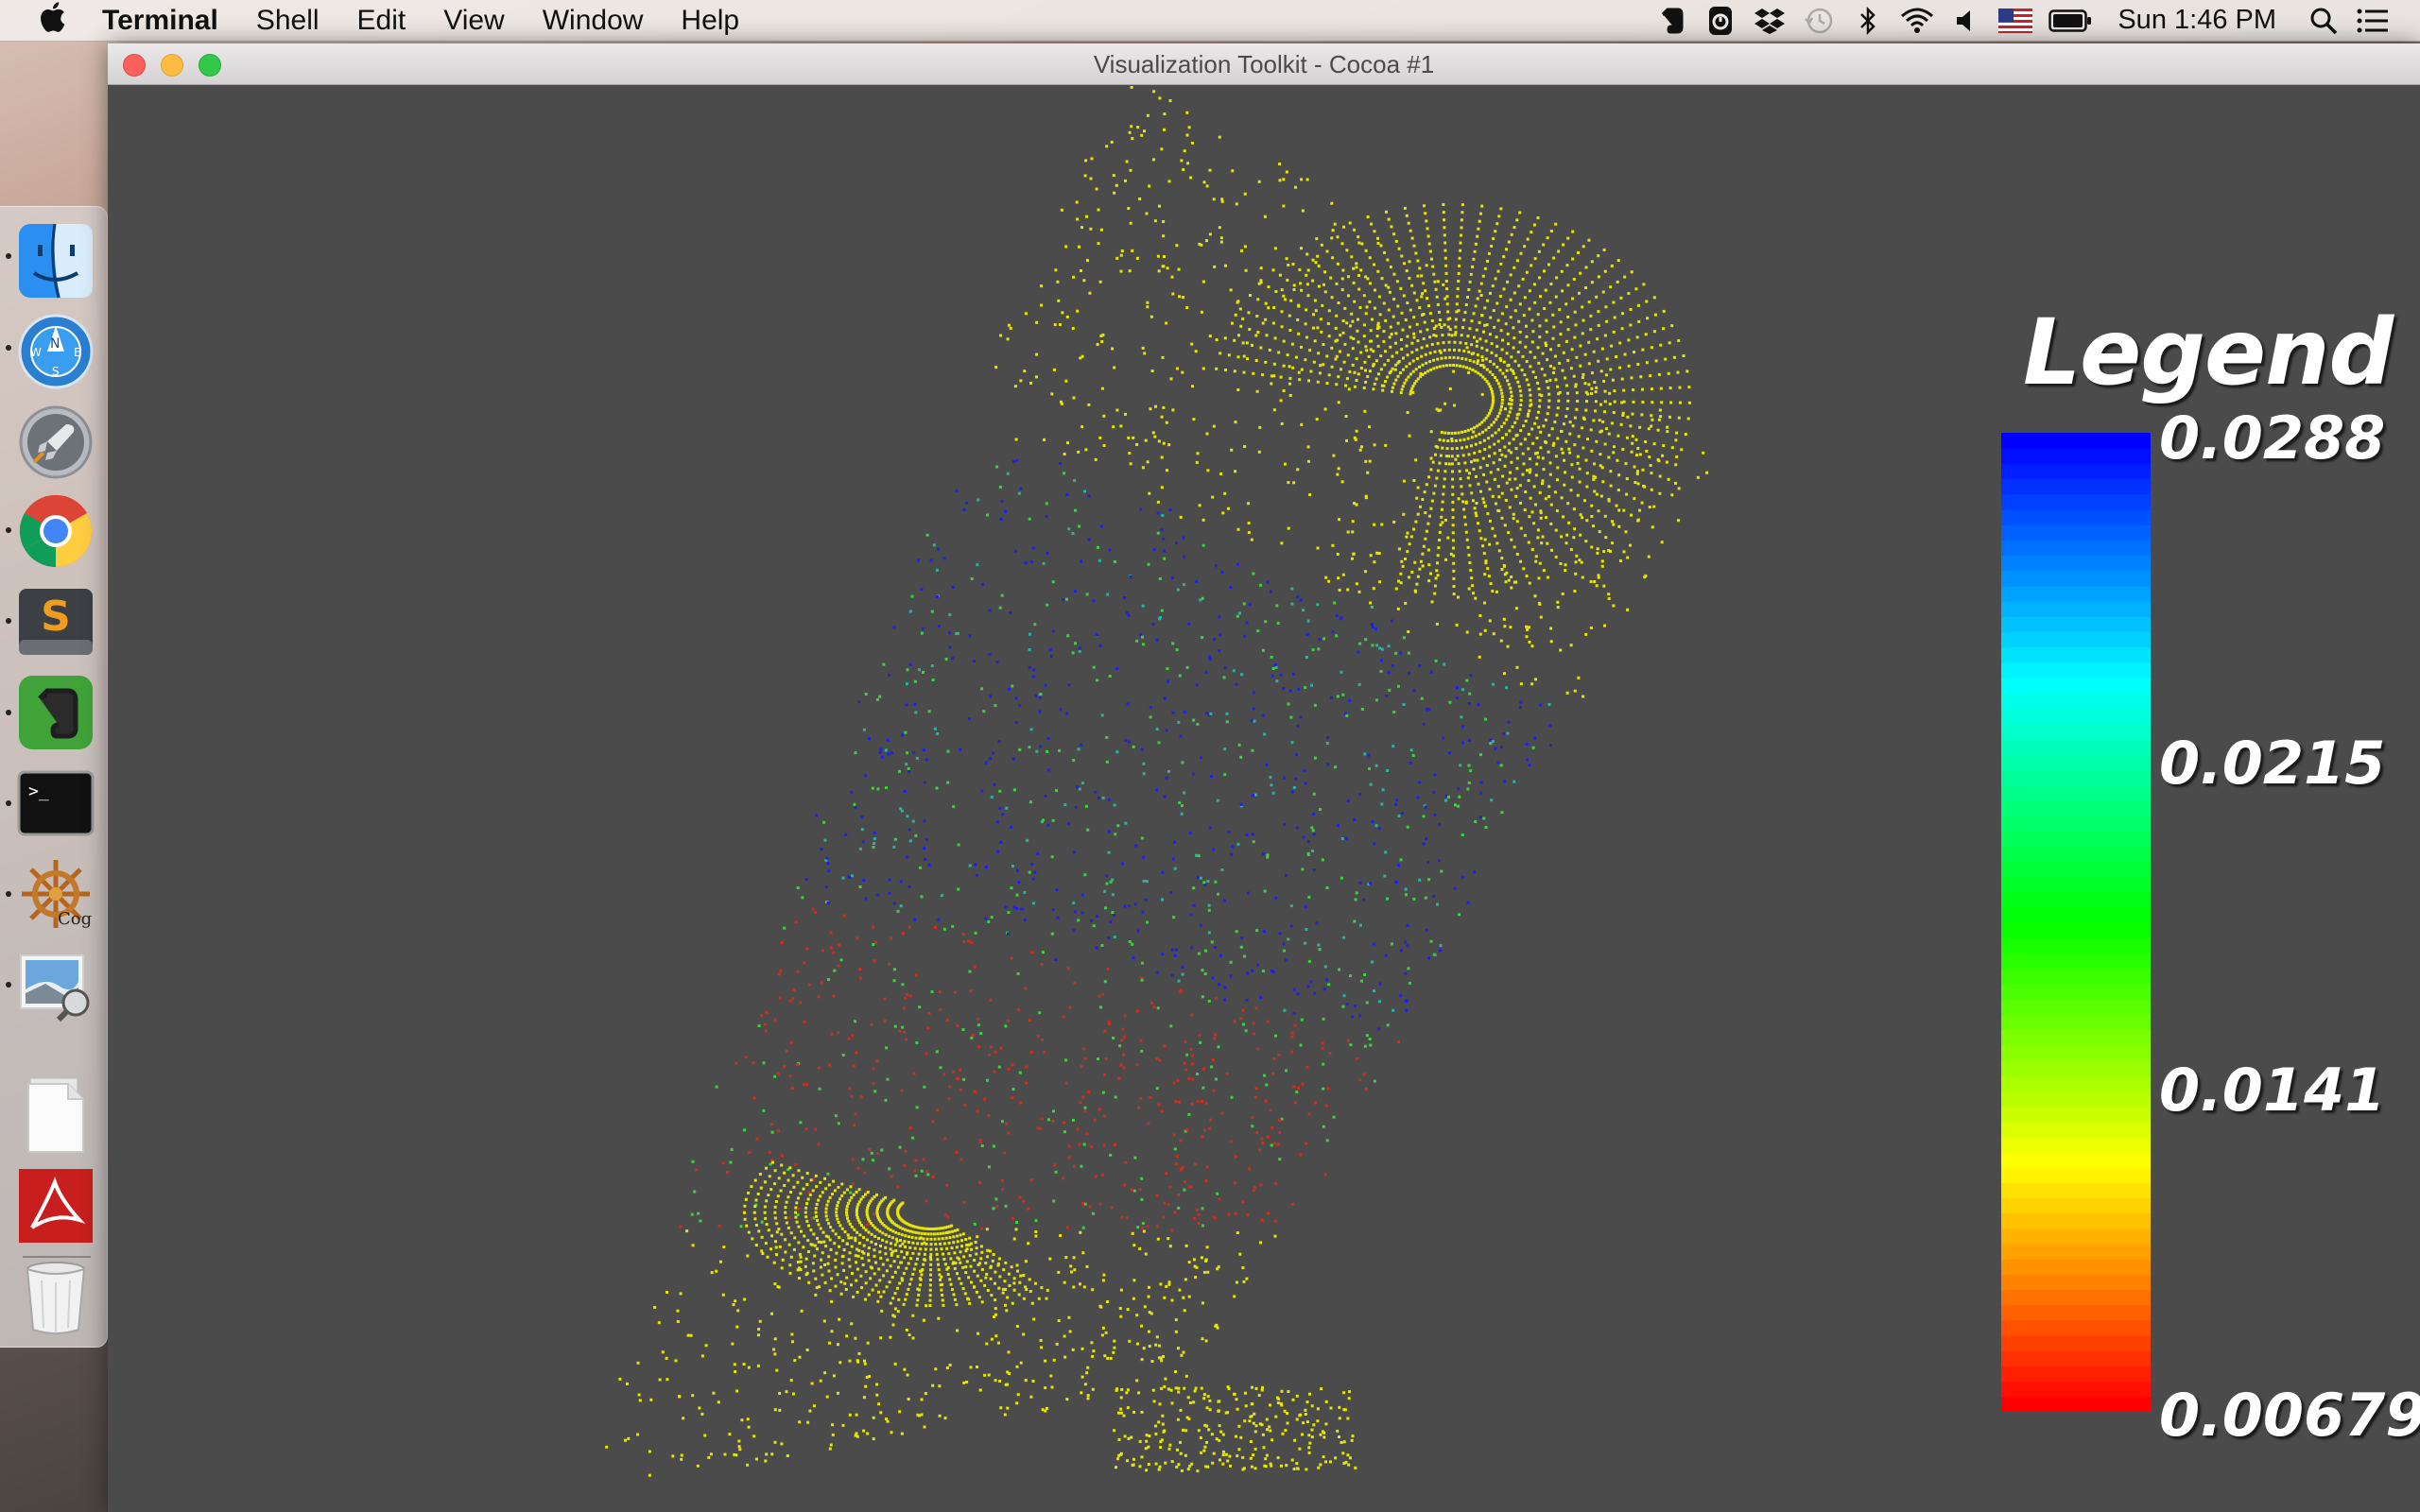 This screenshot has height=1512, width=2420. What do you see at coordinates (1868, 21) in the screenshot?
I see `bluetooth-icon` at bounding box center [1868, 21].